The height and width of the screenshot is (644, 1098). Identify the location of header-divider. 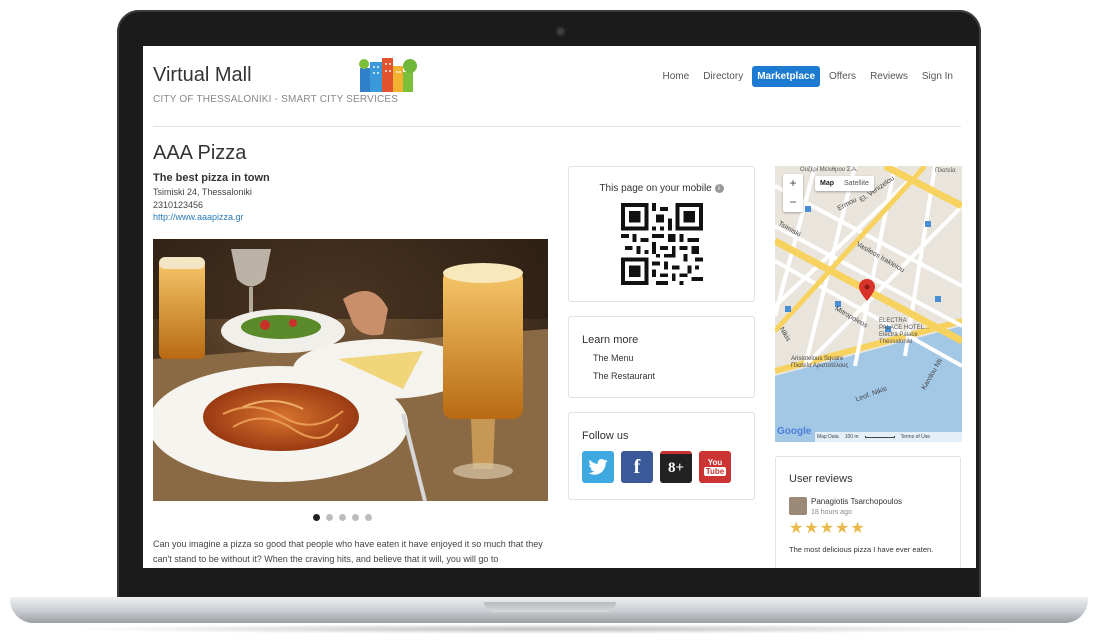
(557, 126).